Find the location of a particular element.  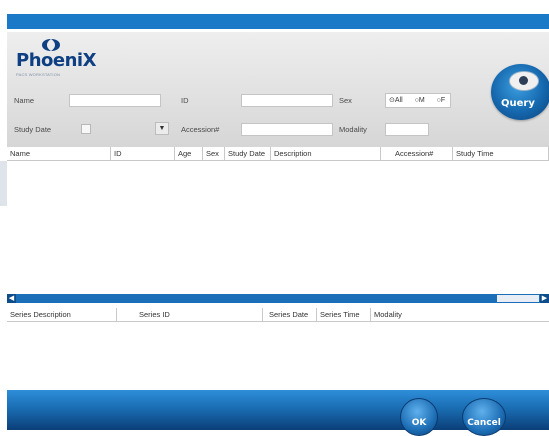

col-study-date: Study Date is located at coordinates (248, 153).